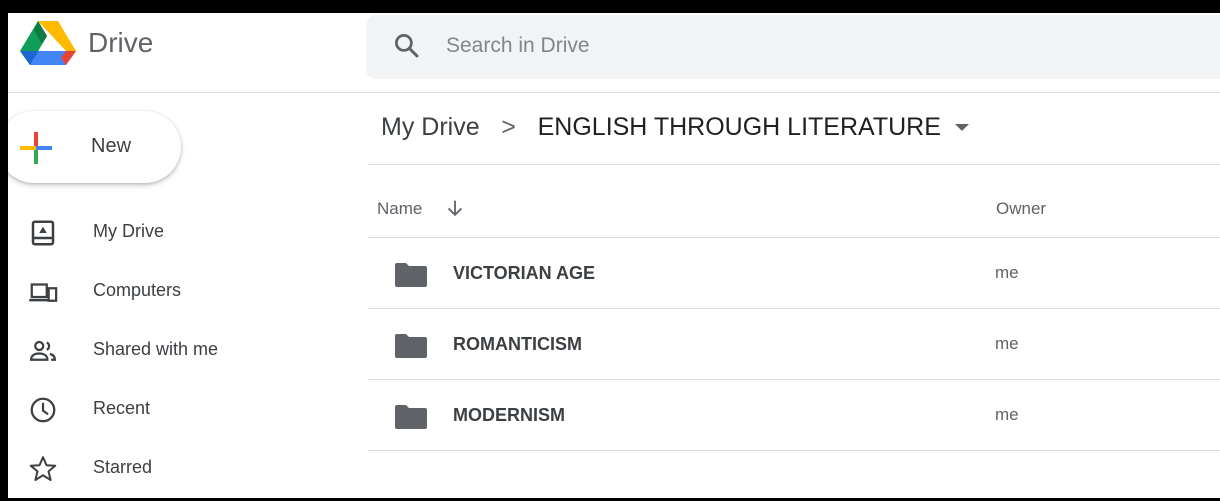 This screenshot has width=1220, height=501. What do you see at coordinates (961, 128) in the screenshot?
I see `caret-down-icon` at bounding box center [961, 128].